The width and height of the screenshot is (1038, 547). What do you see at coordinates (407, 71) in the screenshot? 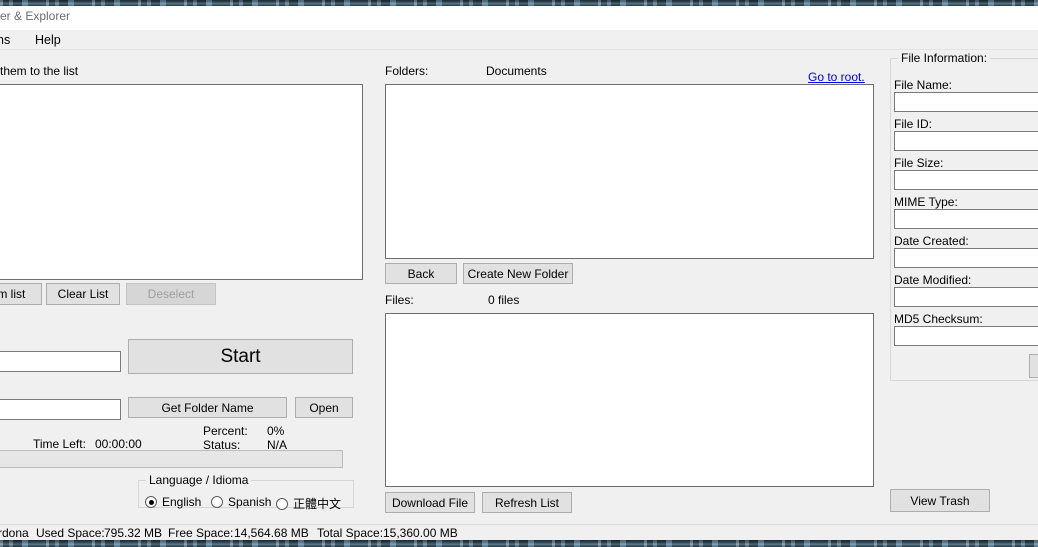
I see `folders-label: Folders:` at bounding box center [407, 71].